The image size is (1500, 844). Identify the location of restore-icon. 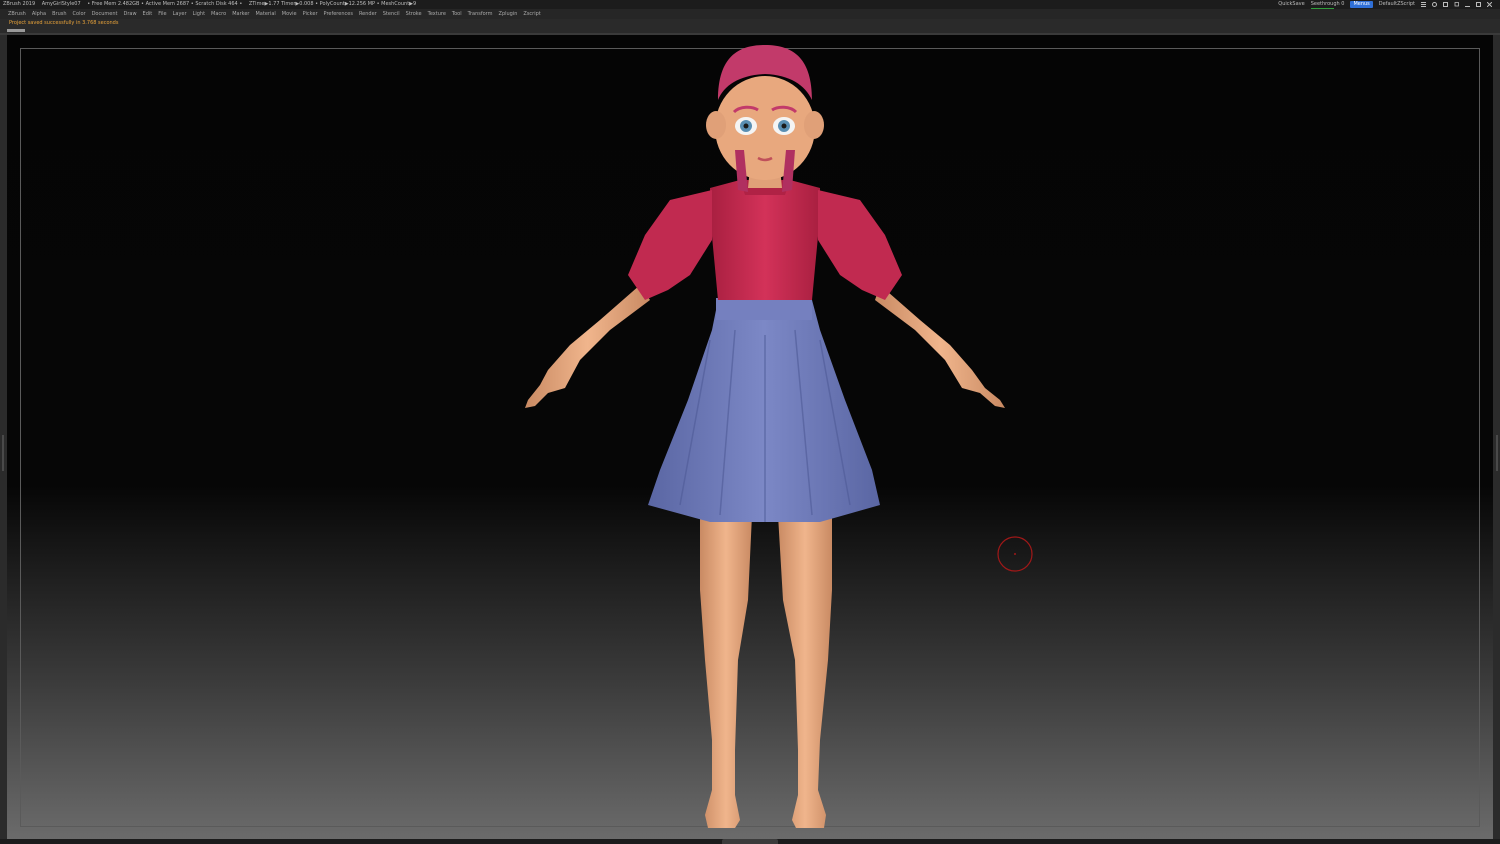
(1456, 4).